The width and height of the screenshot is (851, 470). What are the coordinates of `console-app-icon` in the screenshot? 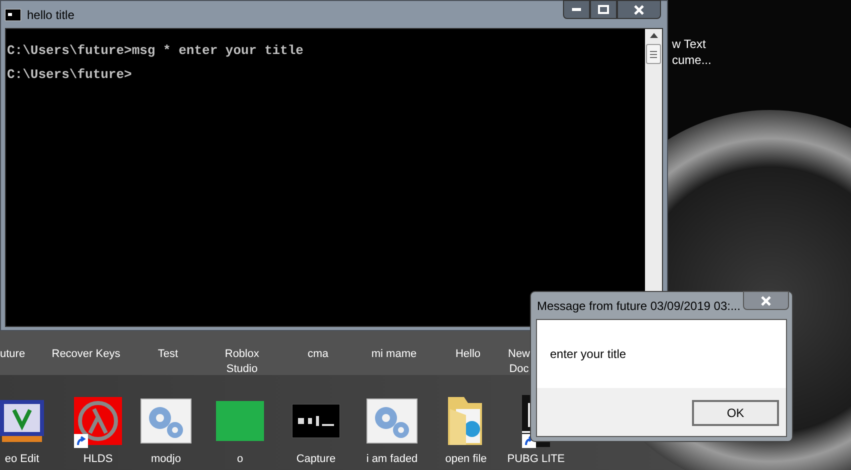 It's located at (13, 14).